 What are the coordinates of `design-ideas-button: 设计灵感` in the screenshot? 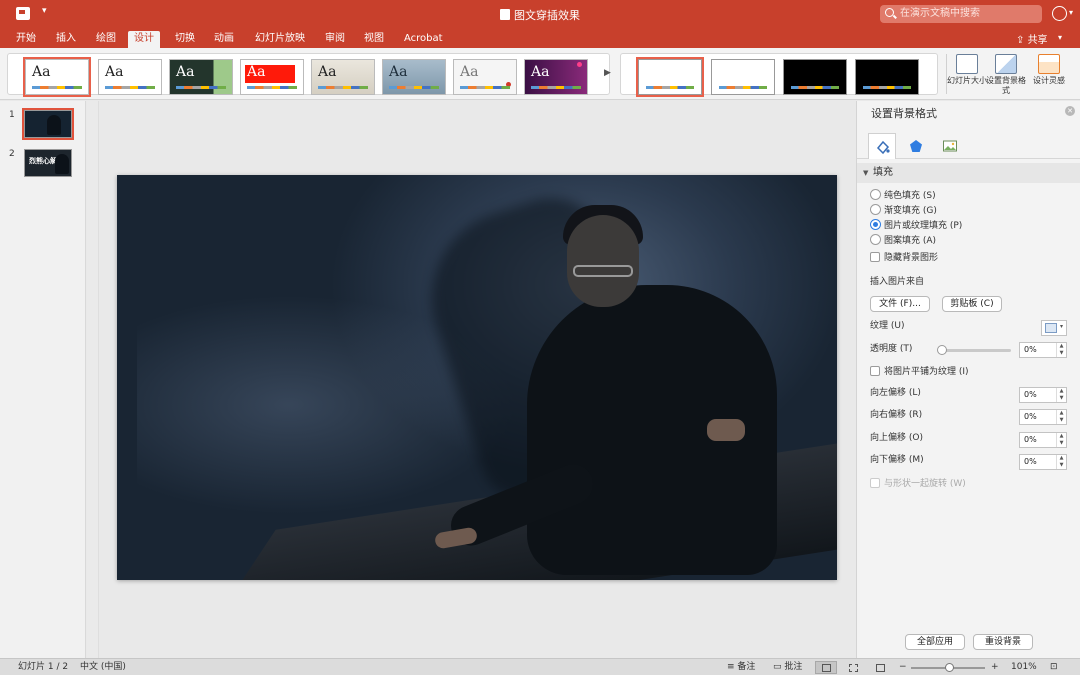 It's located at (1049, 75).